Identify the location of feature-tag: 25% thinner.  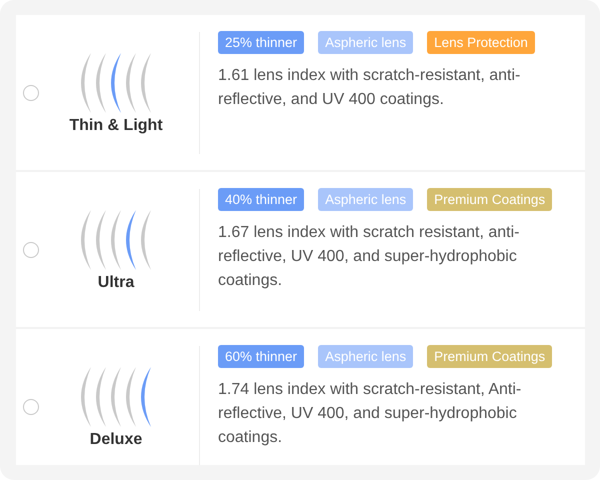
(261, 42).